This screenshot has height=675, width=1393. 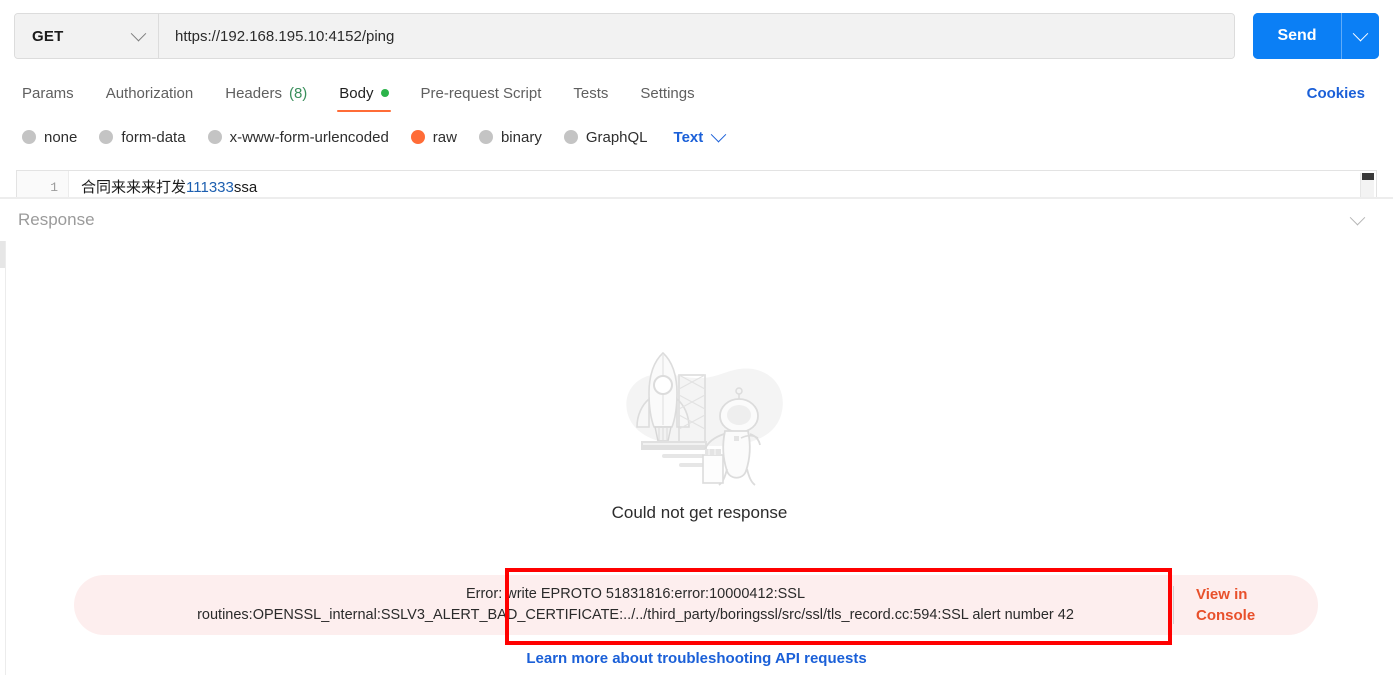 I want to click on body-type-raw: raw, so click(x=433, y=137).